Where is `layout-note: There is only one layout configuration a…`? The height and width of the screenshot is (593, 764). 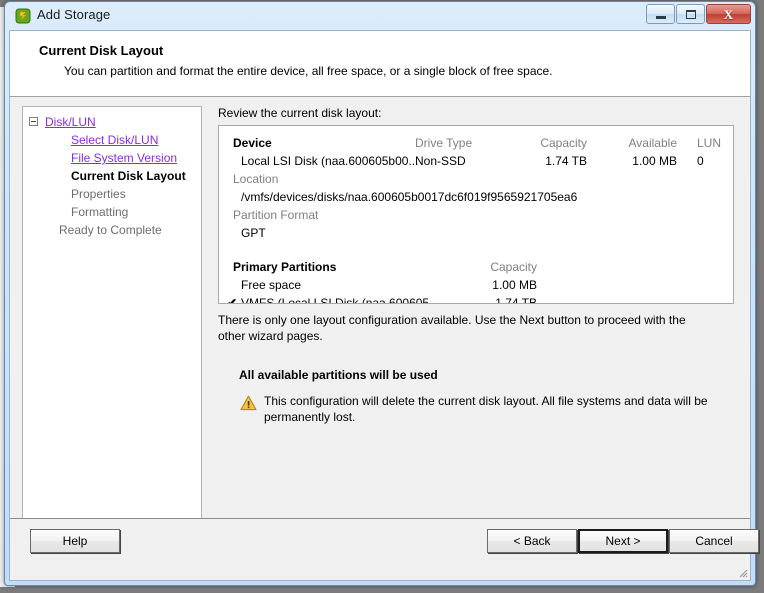 layout-note: There is only one layout configuration a… is located at coordinates (452, 328).